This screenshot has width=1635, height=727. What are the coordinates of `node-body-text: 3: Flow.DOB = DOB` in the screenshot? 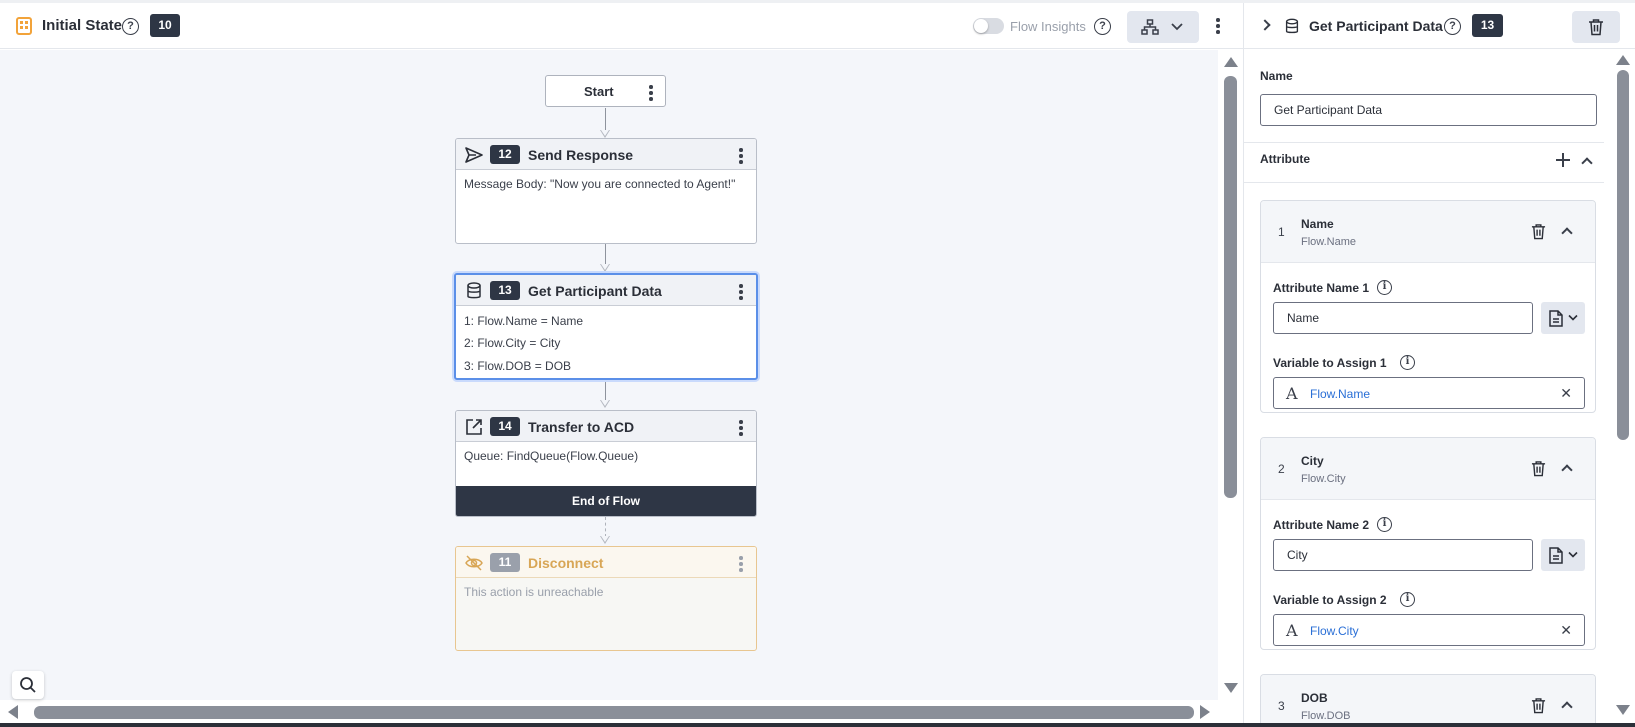 It's located at (518, 366).